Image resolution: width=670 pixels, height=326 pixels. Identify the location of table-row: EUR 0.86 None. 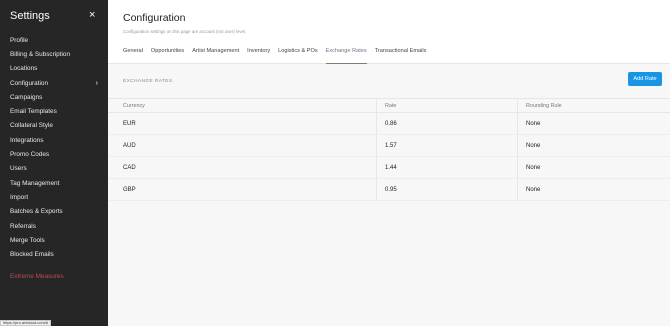
(389, 124).